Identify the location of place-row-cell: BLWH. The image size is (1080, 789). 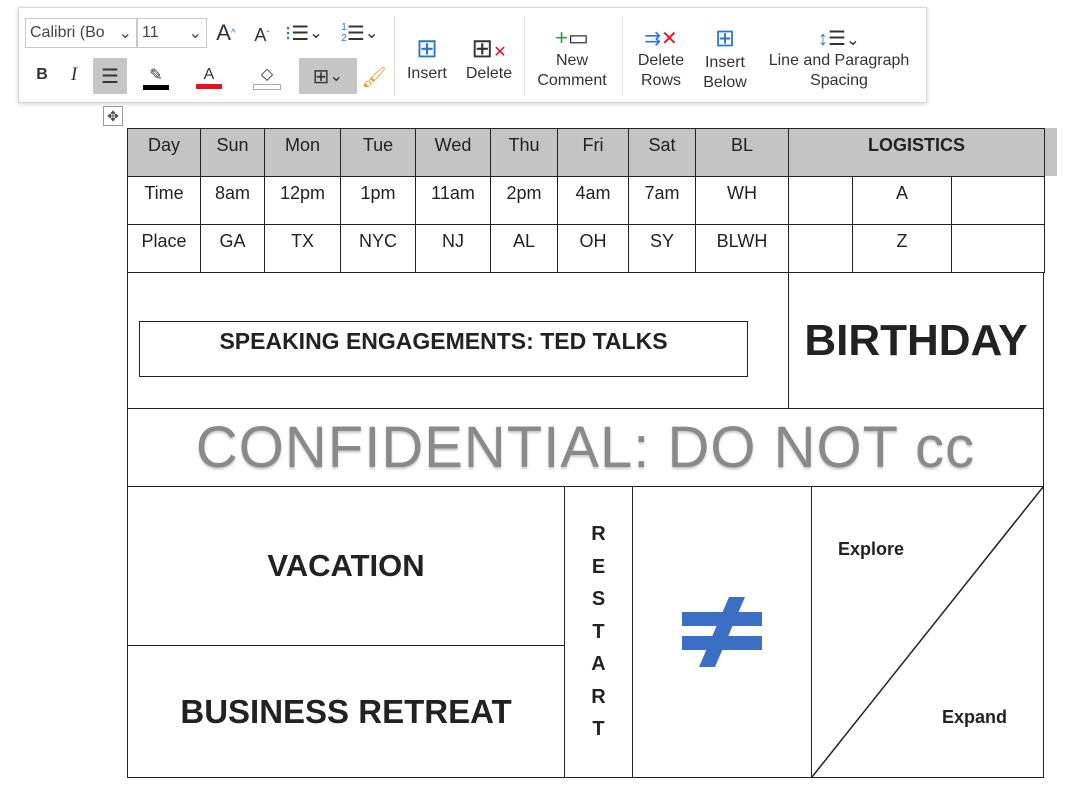
(742, 248).